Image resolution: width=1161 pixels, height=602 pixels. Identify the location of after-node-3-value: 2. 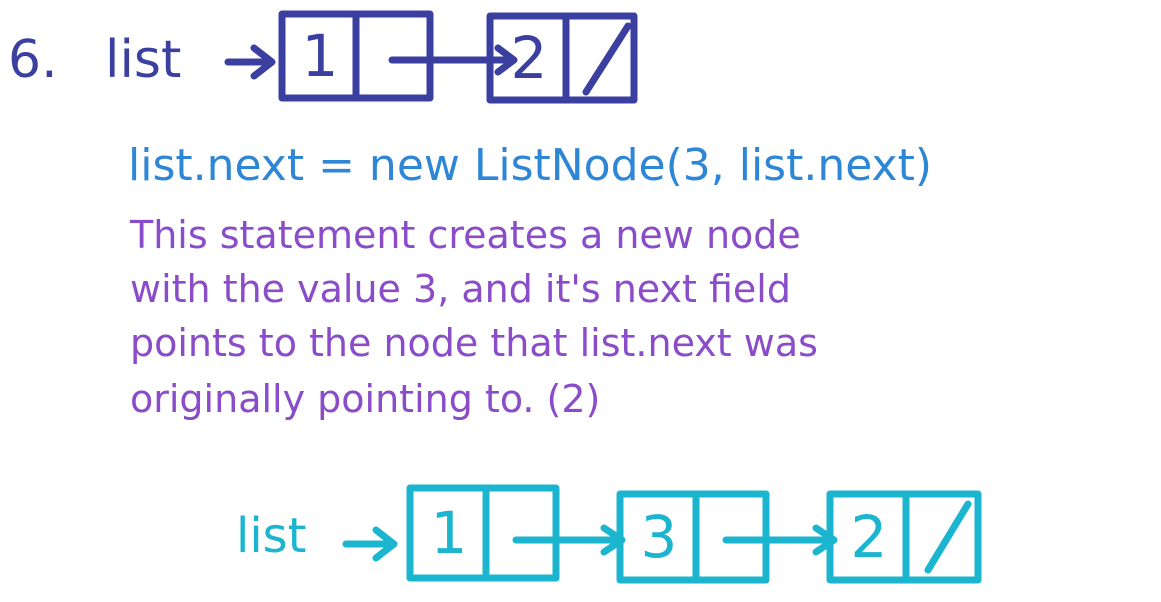
(869, 537).